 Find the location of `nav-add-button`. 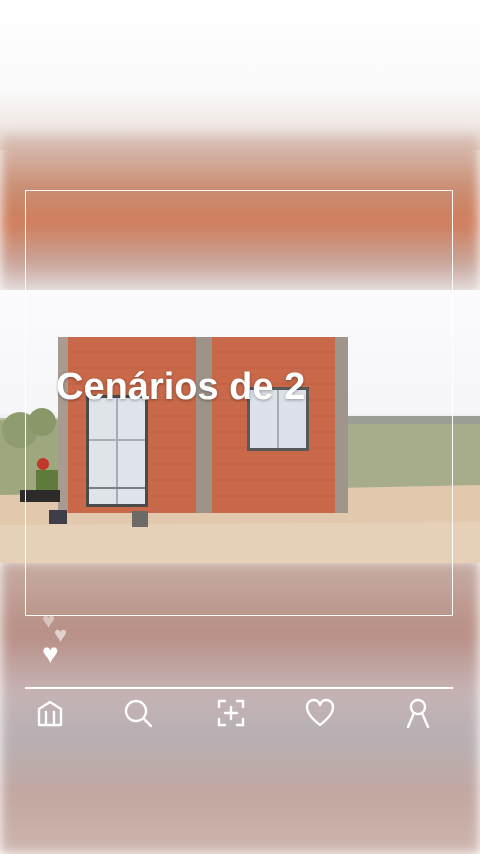

nav-add-button is located at coordinates (231, 713).